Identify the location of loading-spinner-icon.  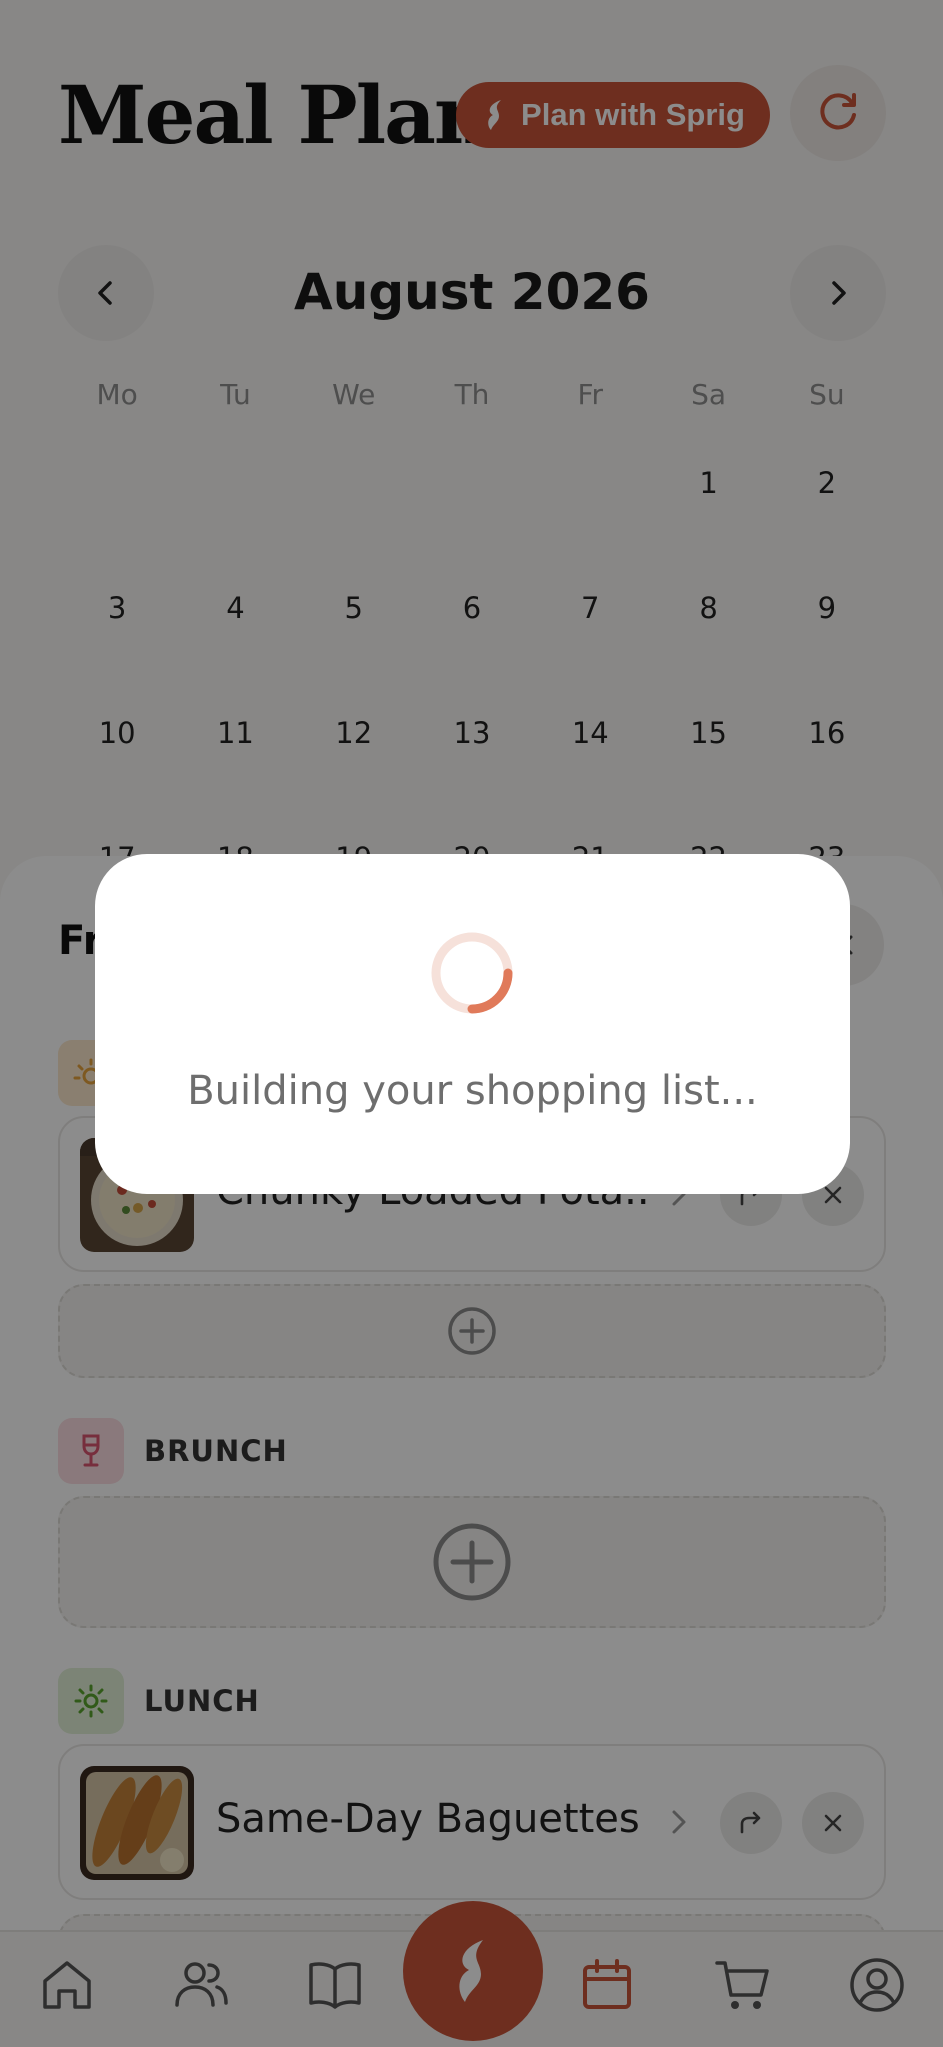
(472, 973).